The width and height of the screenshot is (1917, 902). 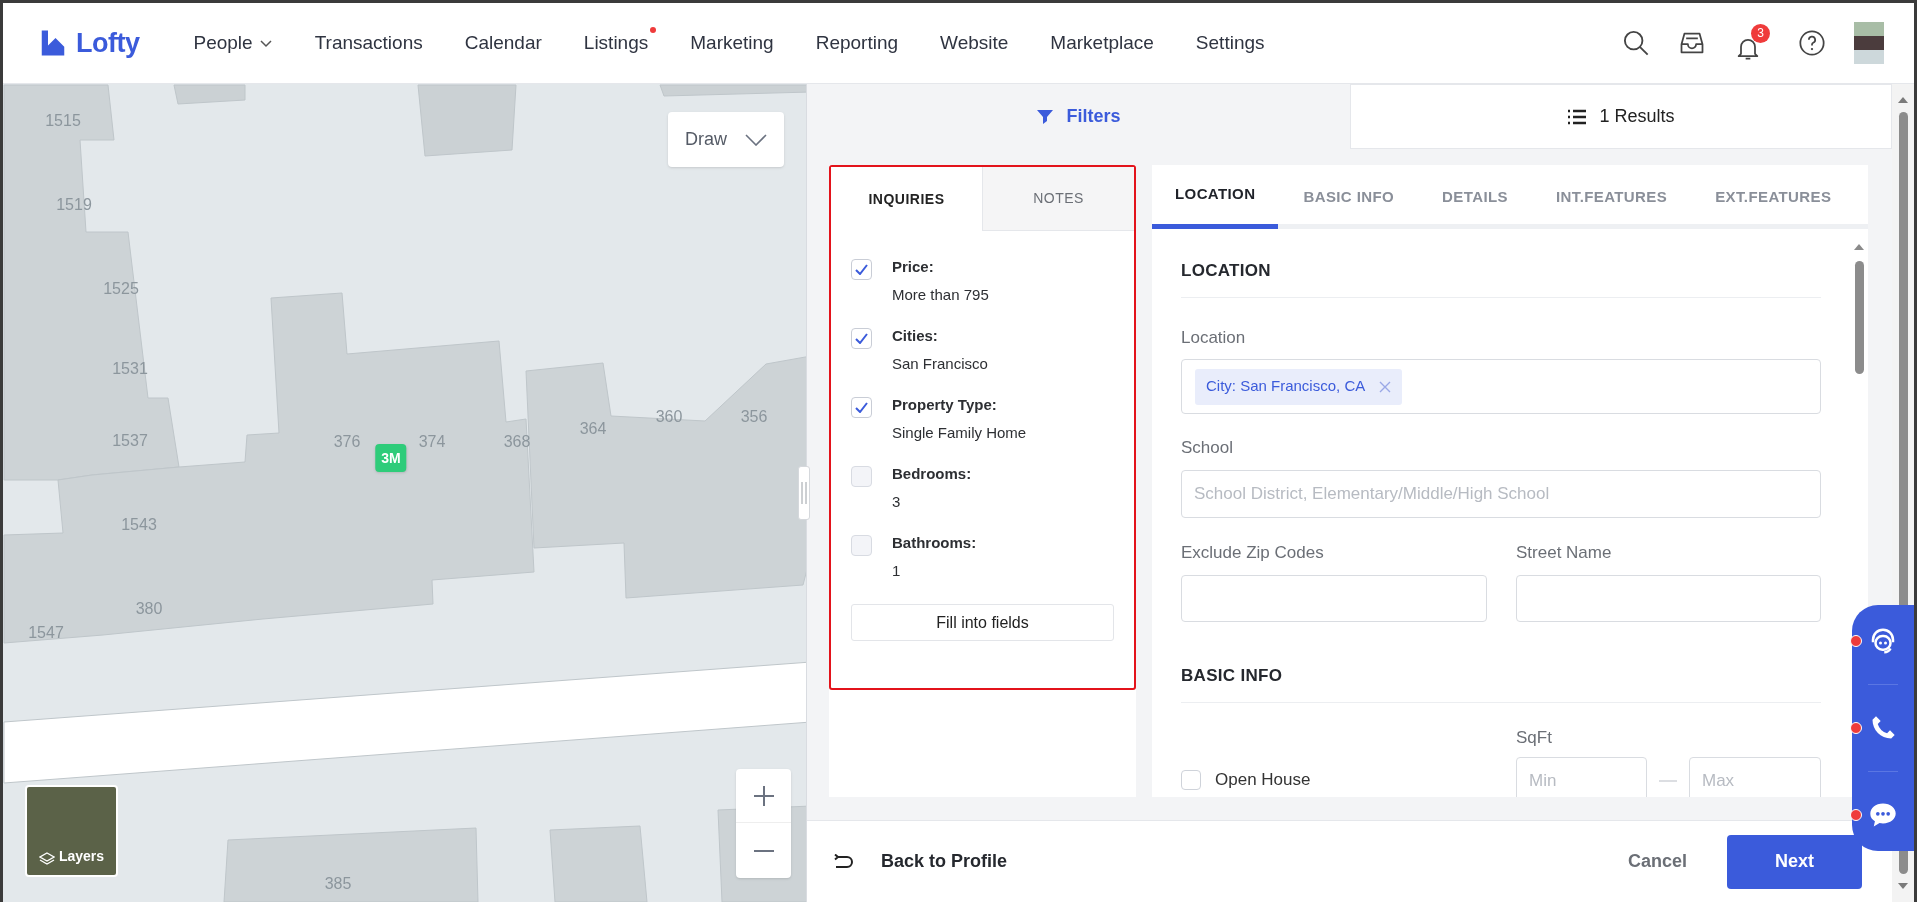 What do you see at coordinates (139, 525) in the screenshot?
I see `house-number: 1543` at bounding box center [139, 525].